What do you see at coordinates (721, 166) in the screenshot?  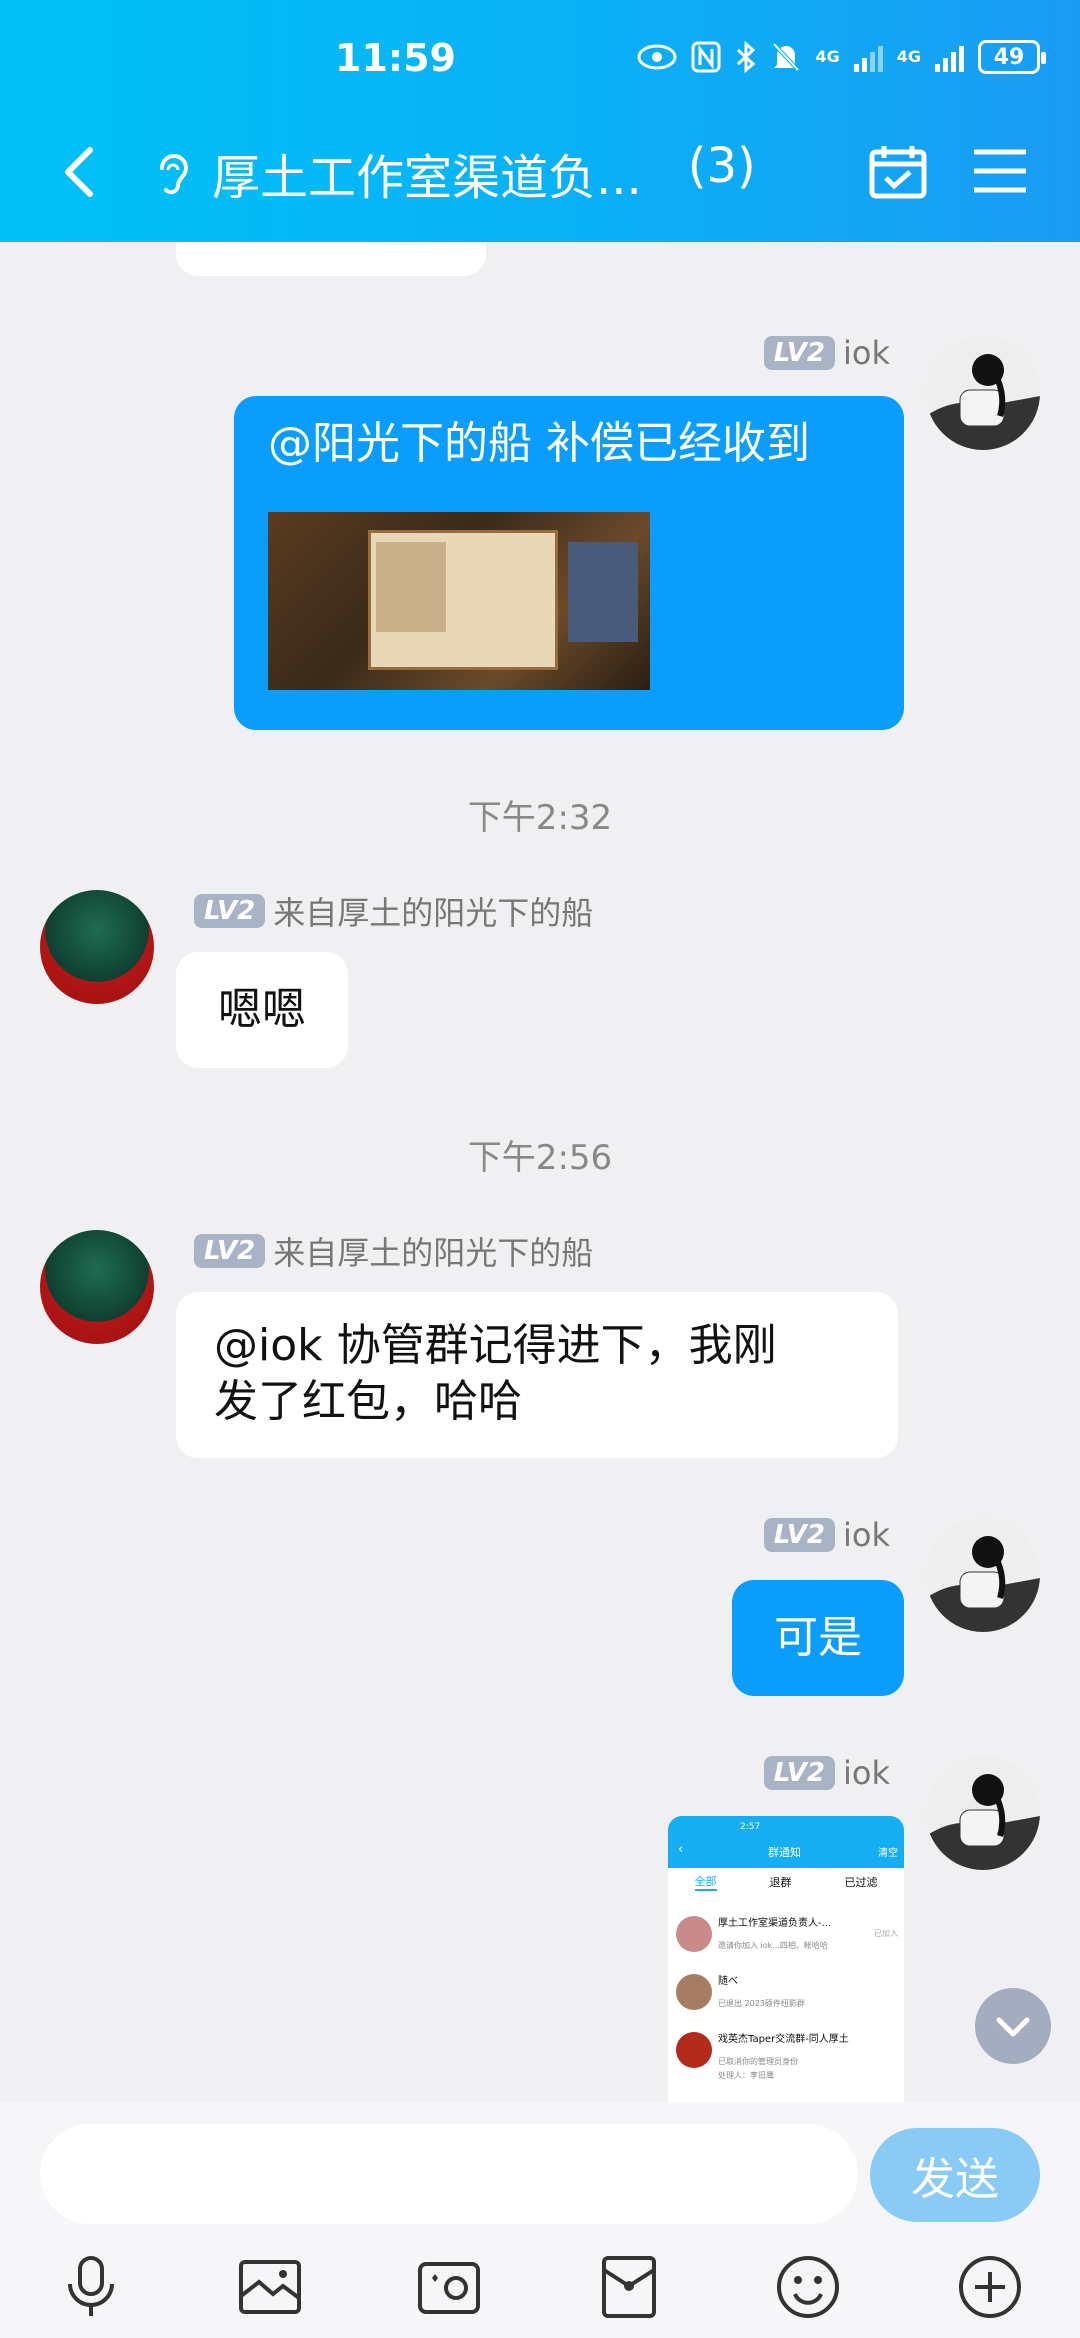 I see `member-count: (3)` at bounding box center [721, 166].